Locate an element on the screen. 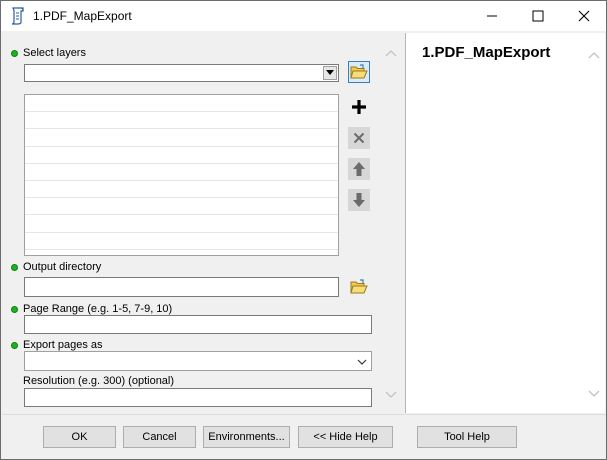  dropdown-arrow-icon is located at coordinates (330, 73).